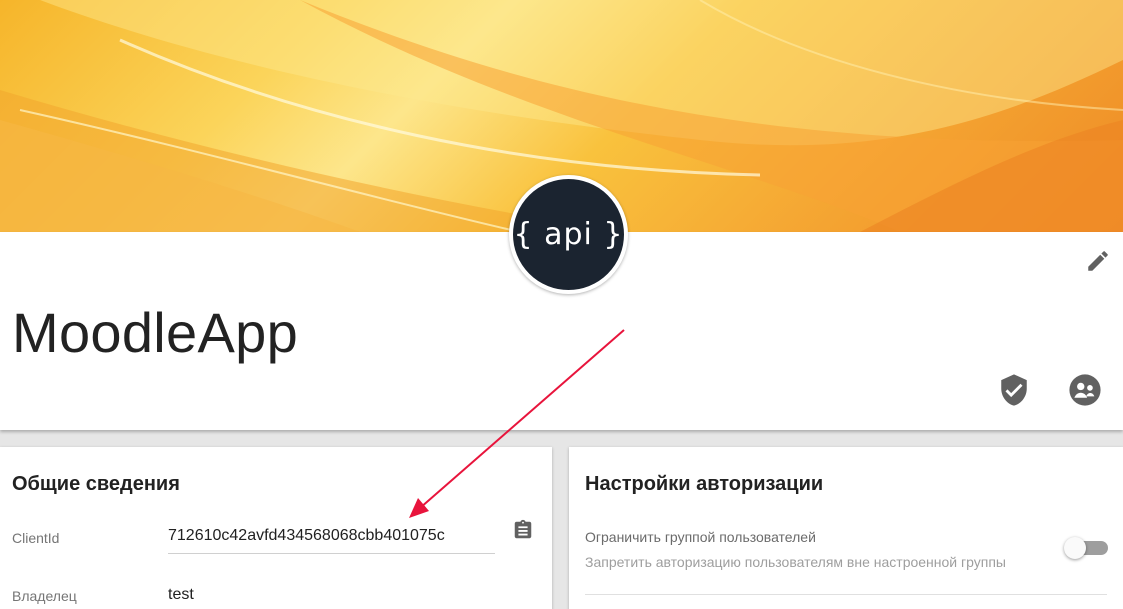 This screenshot has width=1123, height=609. Describe the element at coordinates (181, 594) in the screenshot. I see `owner-value: test` at that location.